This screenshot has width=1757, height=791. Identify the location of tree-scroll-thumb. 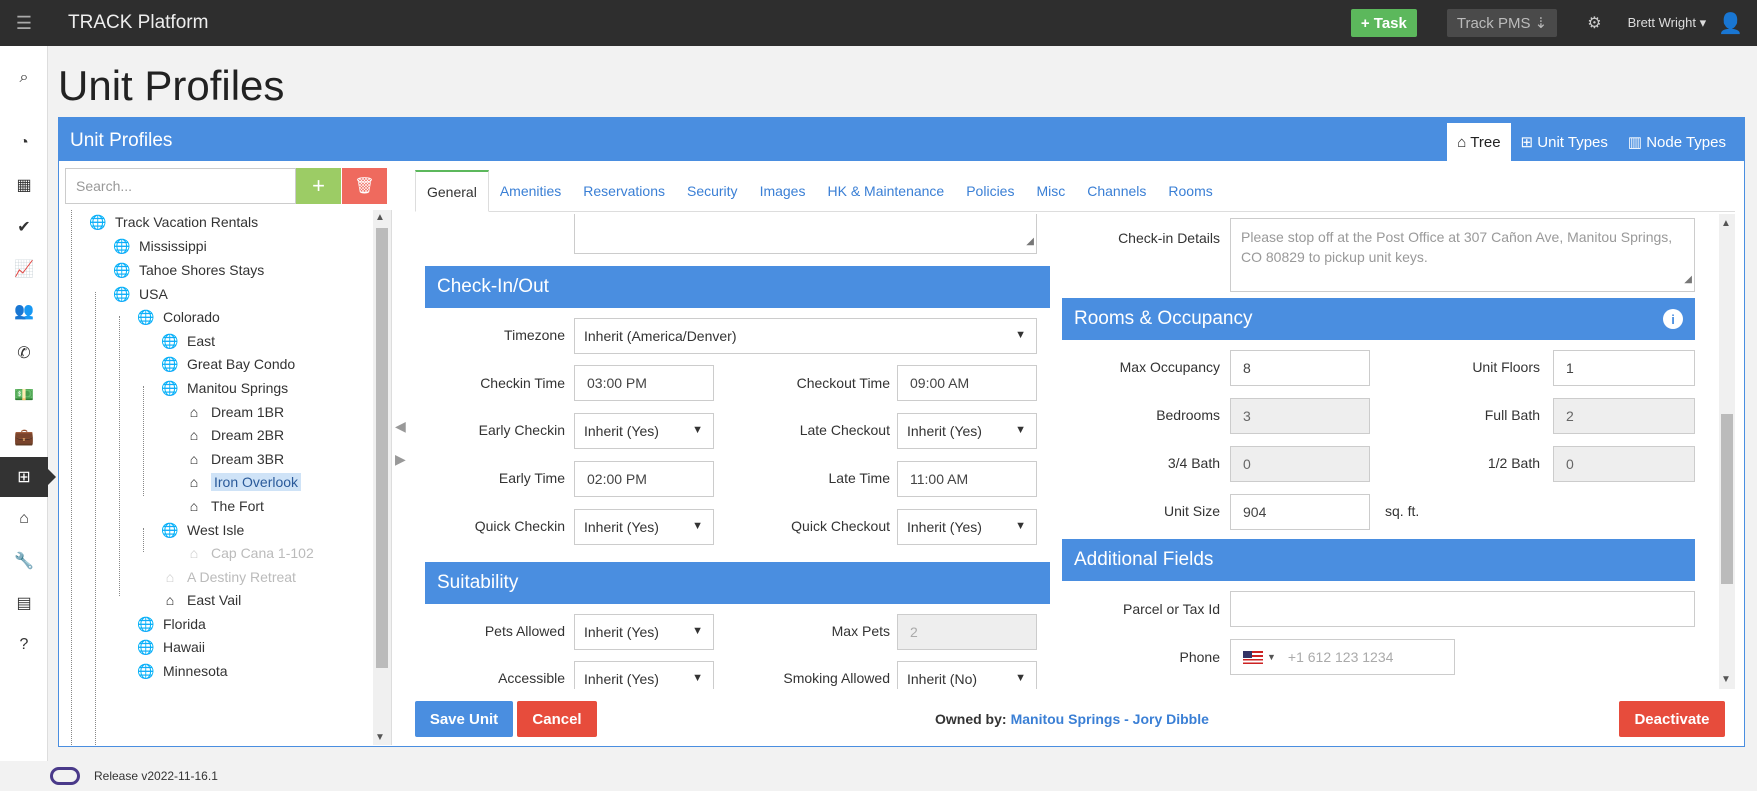
(382, 448).